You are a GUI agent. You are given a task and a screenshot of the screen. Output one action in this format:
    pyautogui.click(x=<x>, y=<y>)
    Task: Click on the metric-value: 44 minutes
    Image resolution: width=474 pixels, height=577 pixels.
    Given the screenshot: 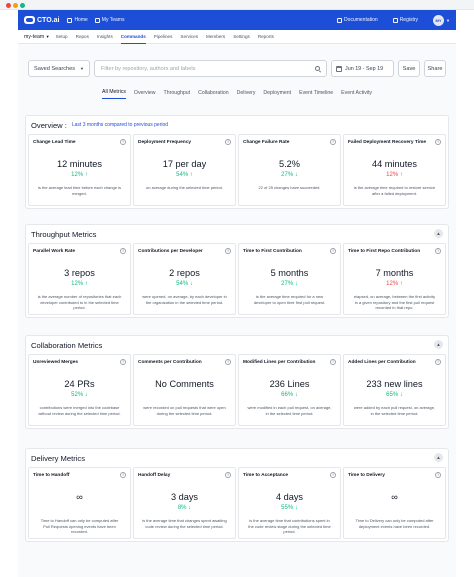 What is the action you would take?
    pyautogui.click(x=394, y=164)
    